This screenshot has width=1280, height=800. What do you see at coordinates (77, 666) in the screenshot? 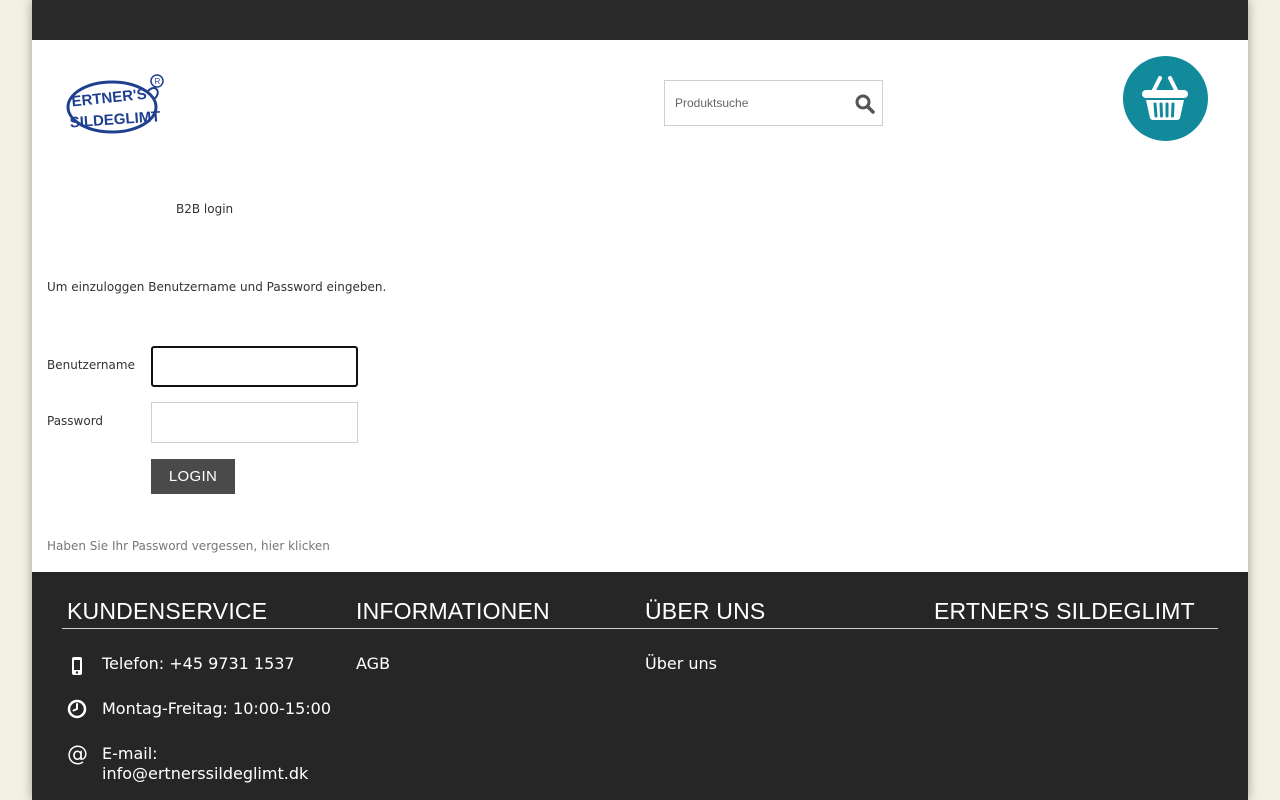
I see `phone-icon` at bounding box center [77, 666].